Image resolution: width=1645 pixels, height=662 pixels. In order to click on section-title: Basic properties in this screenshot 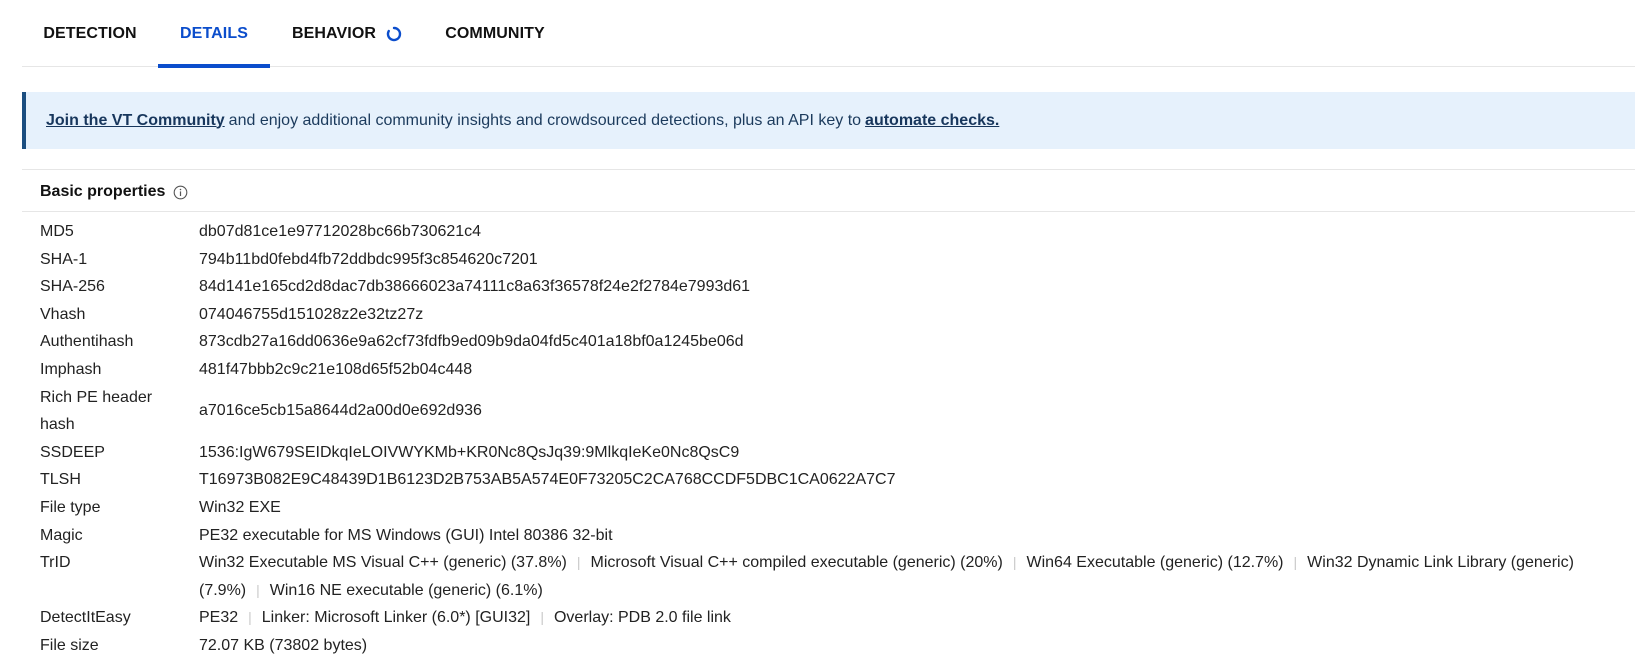, I will do `click(103, 191)`.